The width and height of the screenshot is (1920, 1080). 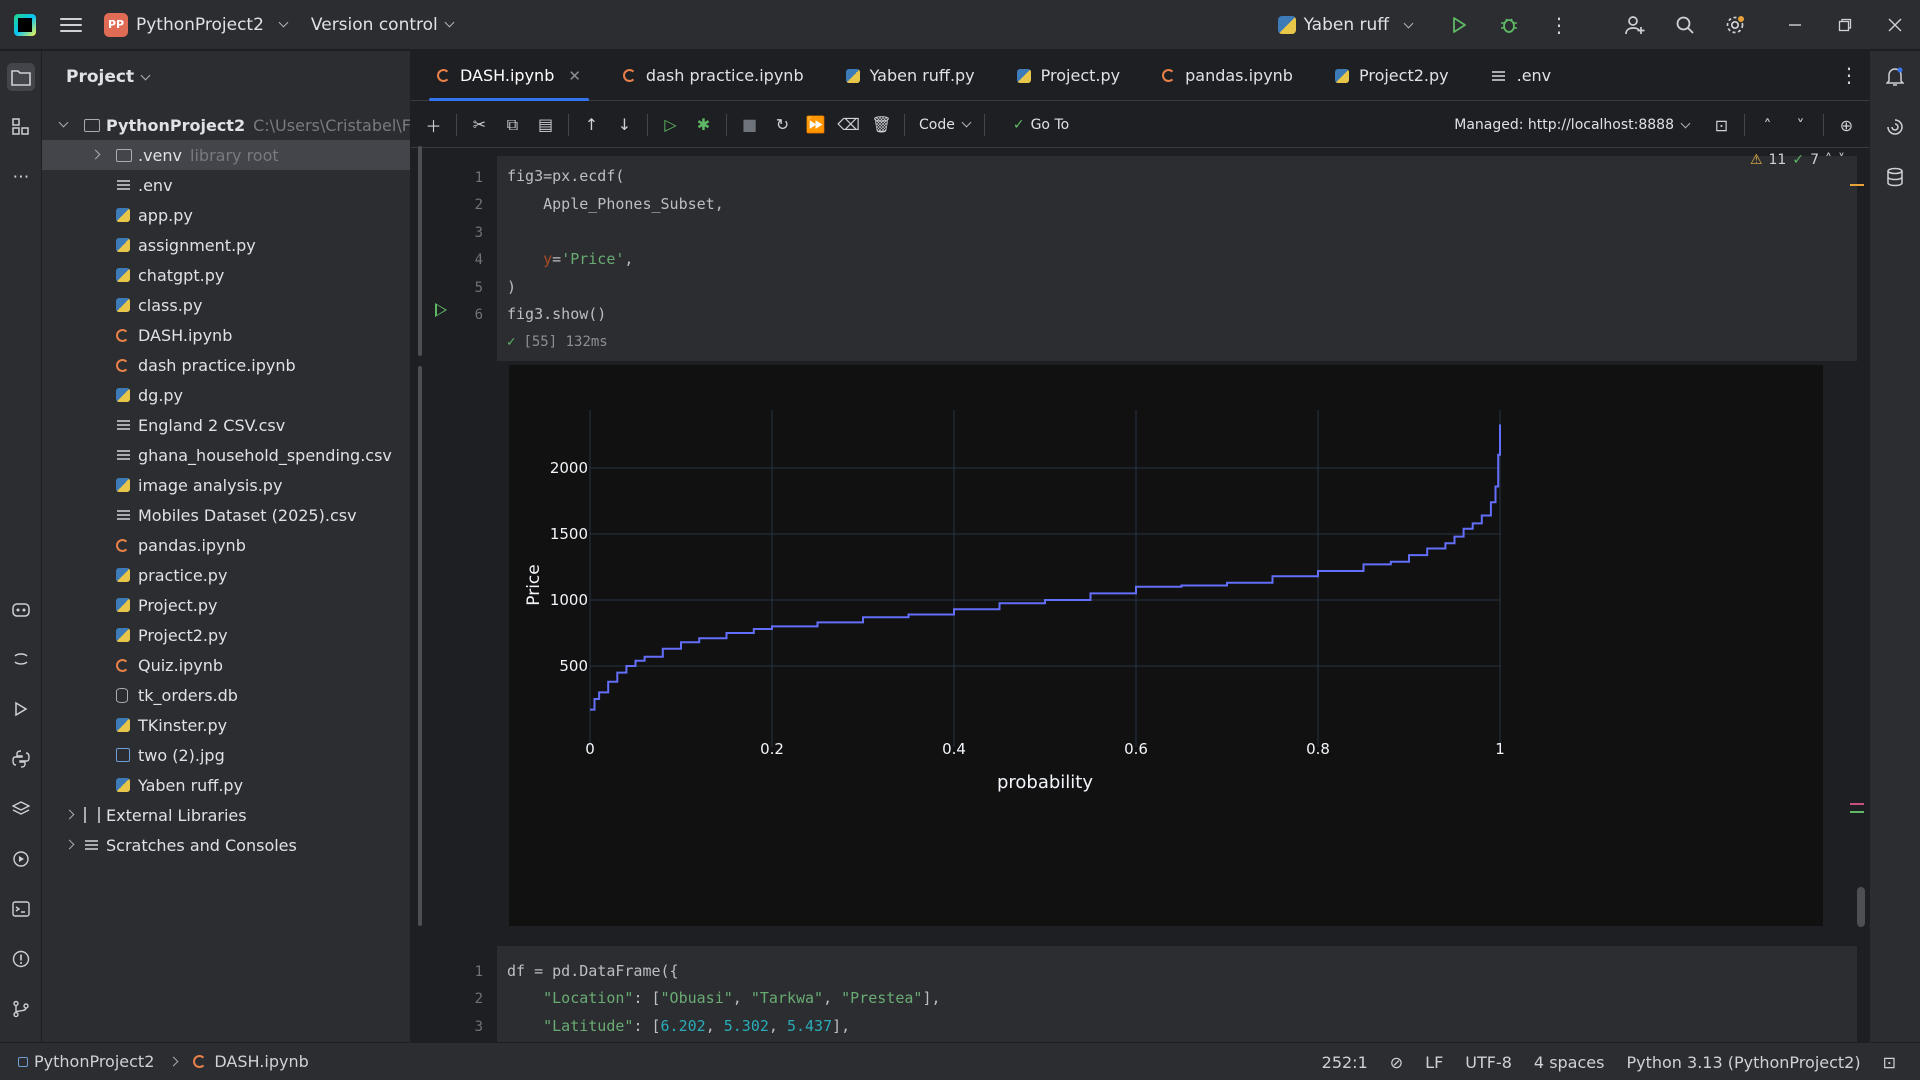 I want to click on globe-button: ⊕, so click(x=1846, y=125).